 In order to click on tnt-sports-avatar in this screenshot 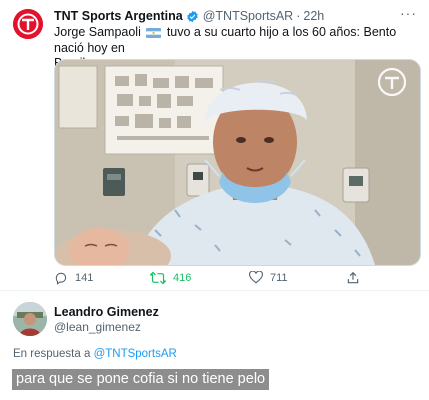, I will do `click(28, 24)`.